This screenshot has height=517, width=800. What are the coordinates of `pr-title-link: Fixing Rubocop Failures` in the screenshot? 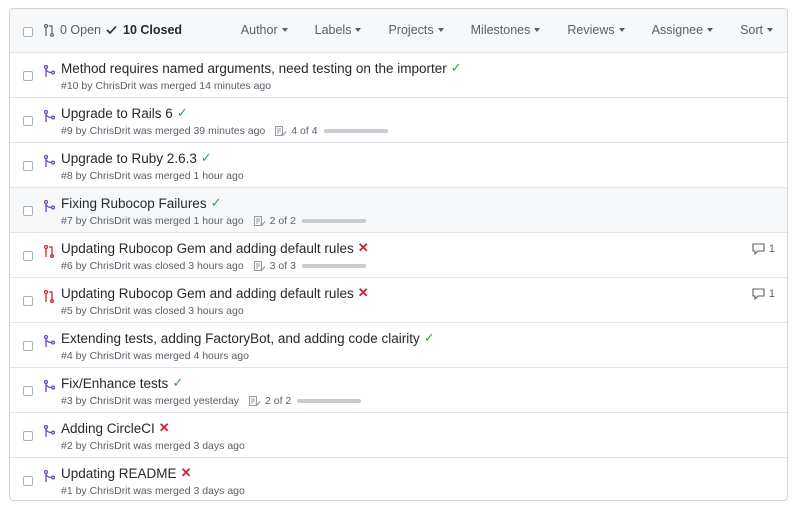 It's located at (134, 203).